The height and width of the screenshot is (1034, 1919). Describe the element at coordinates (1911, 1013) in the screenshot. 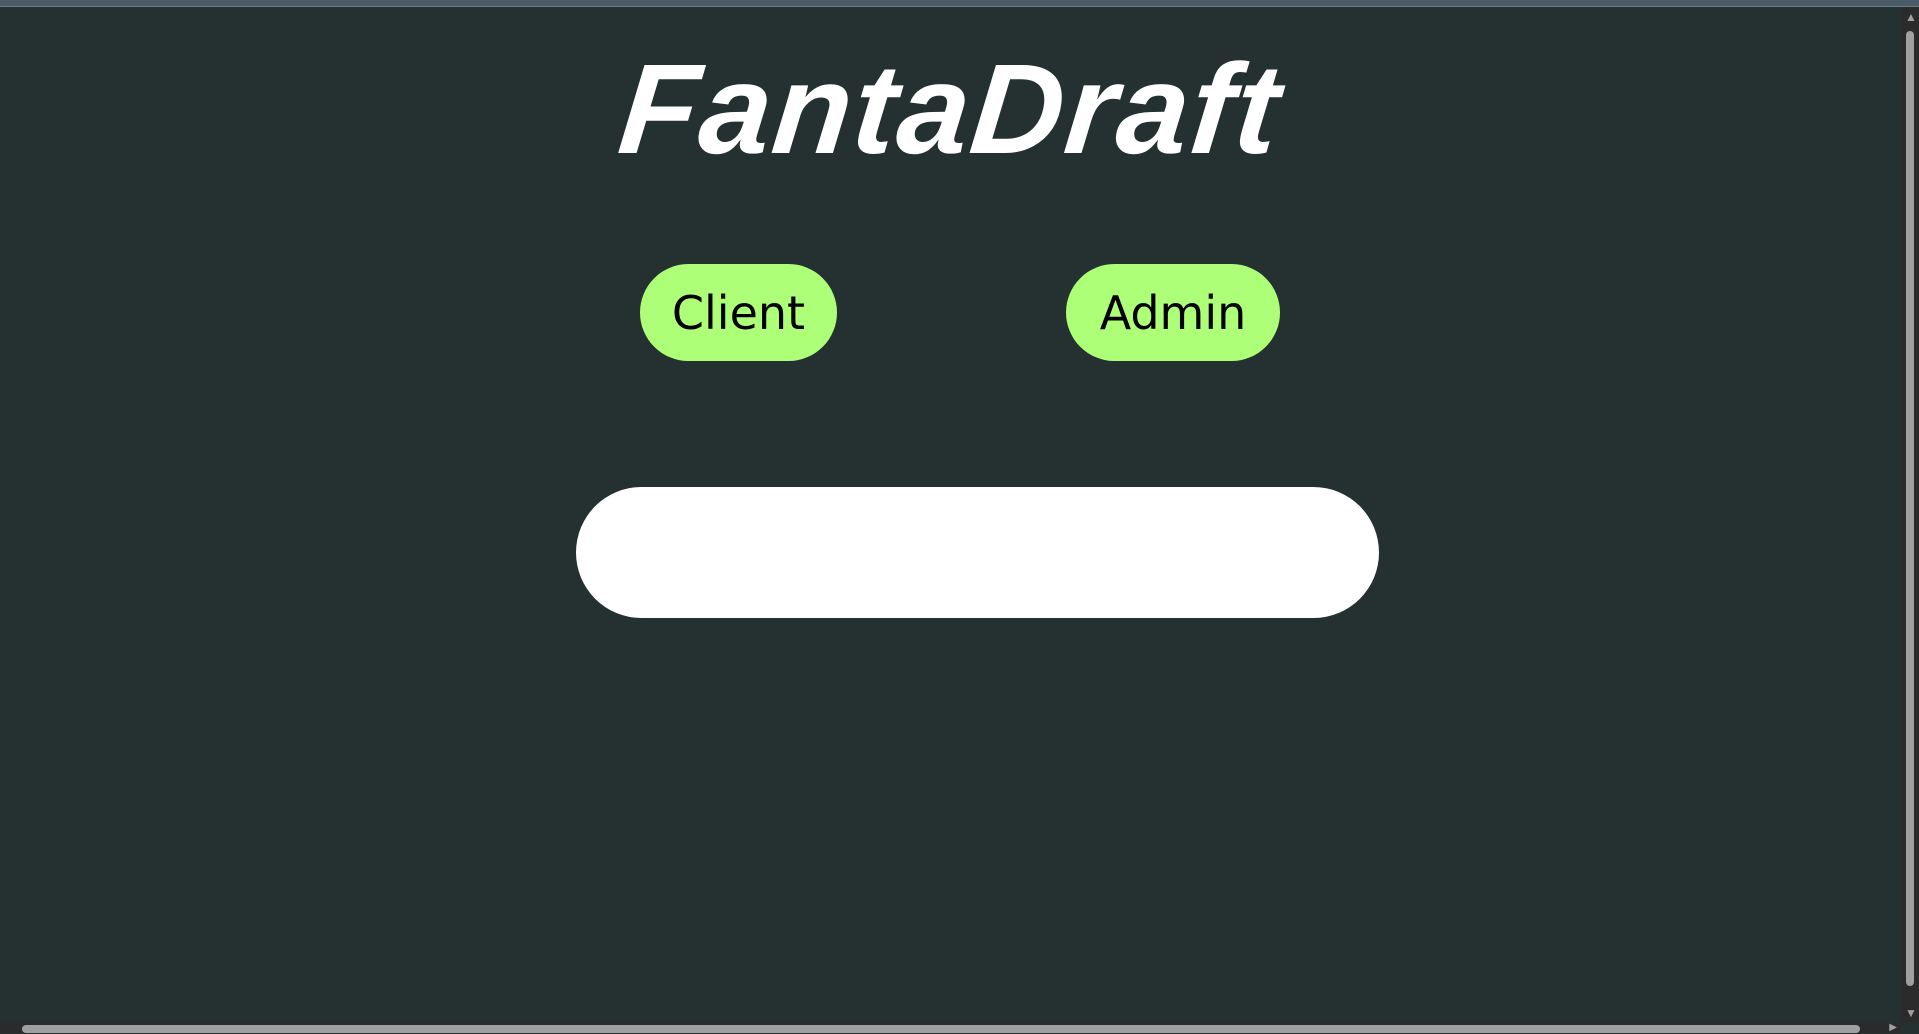

I see `scroll-down-icon: ▼` at that location.